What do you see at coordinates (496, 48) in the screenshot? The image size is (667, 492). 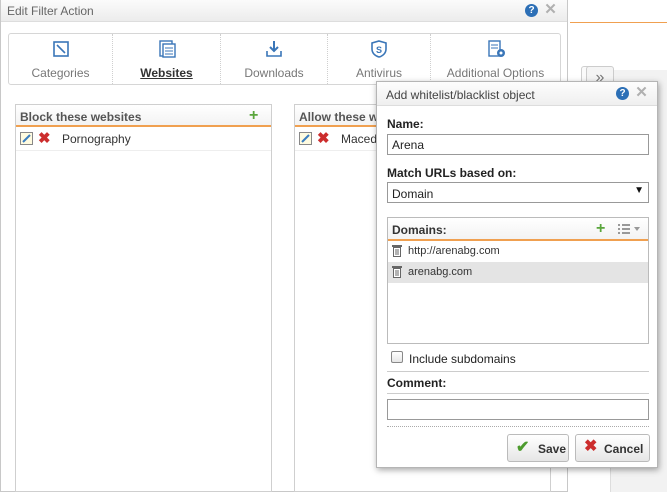 I see `options-icon` at bounding box center [496, 48].